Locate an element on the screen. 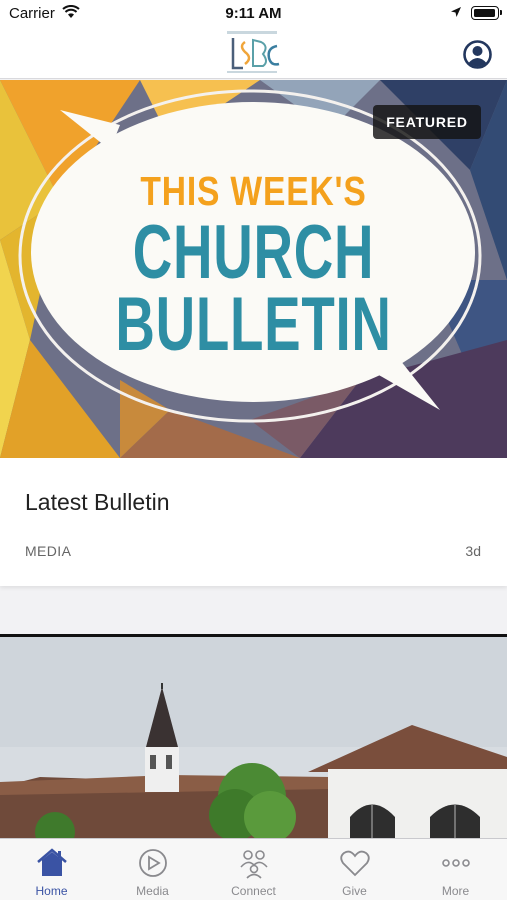  tab-give: Give is located at coordinates (354, 869).